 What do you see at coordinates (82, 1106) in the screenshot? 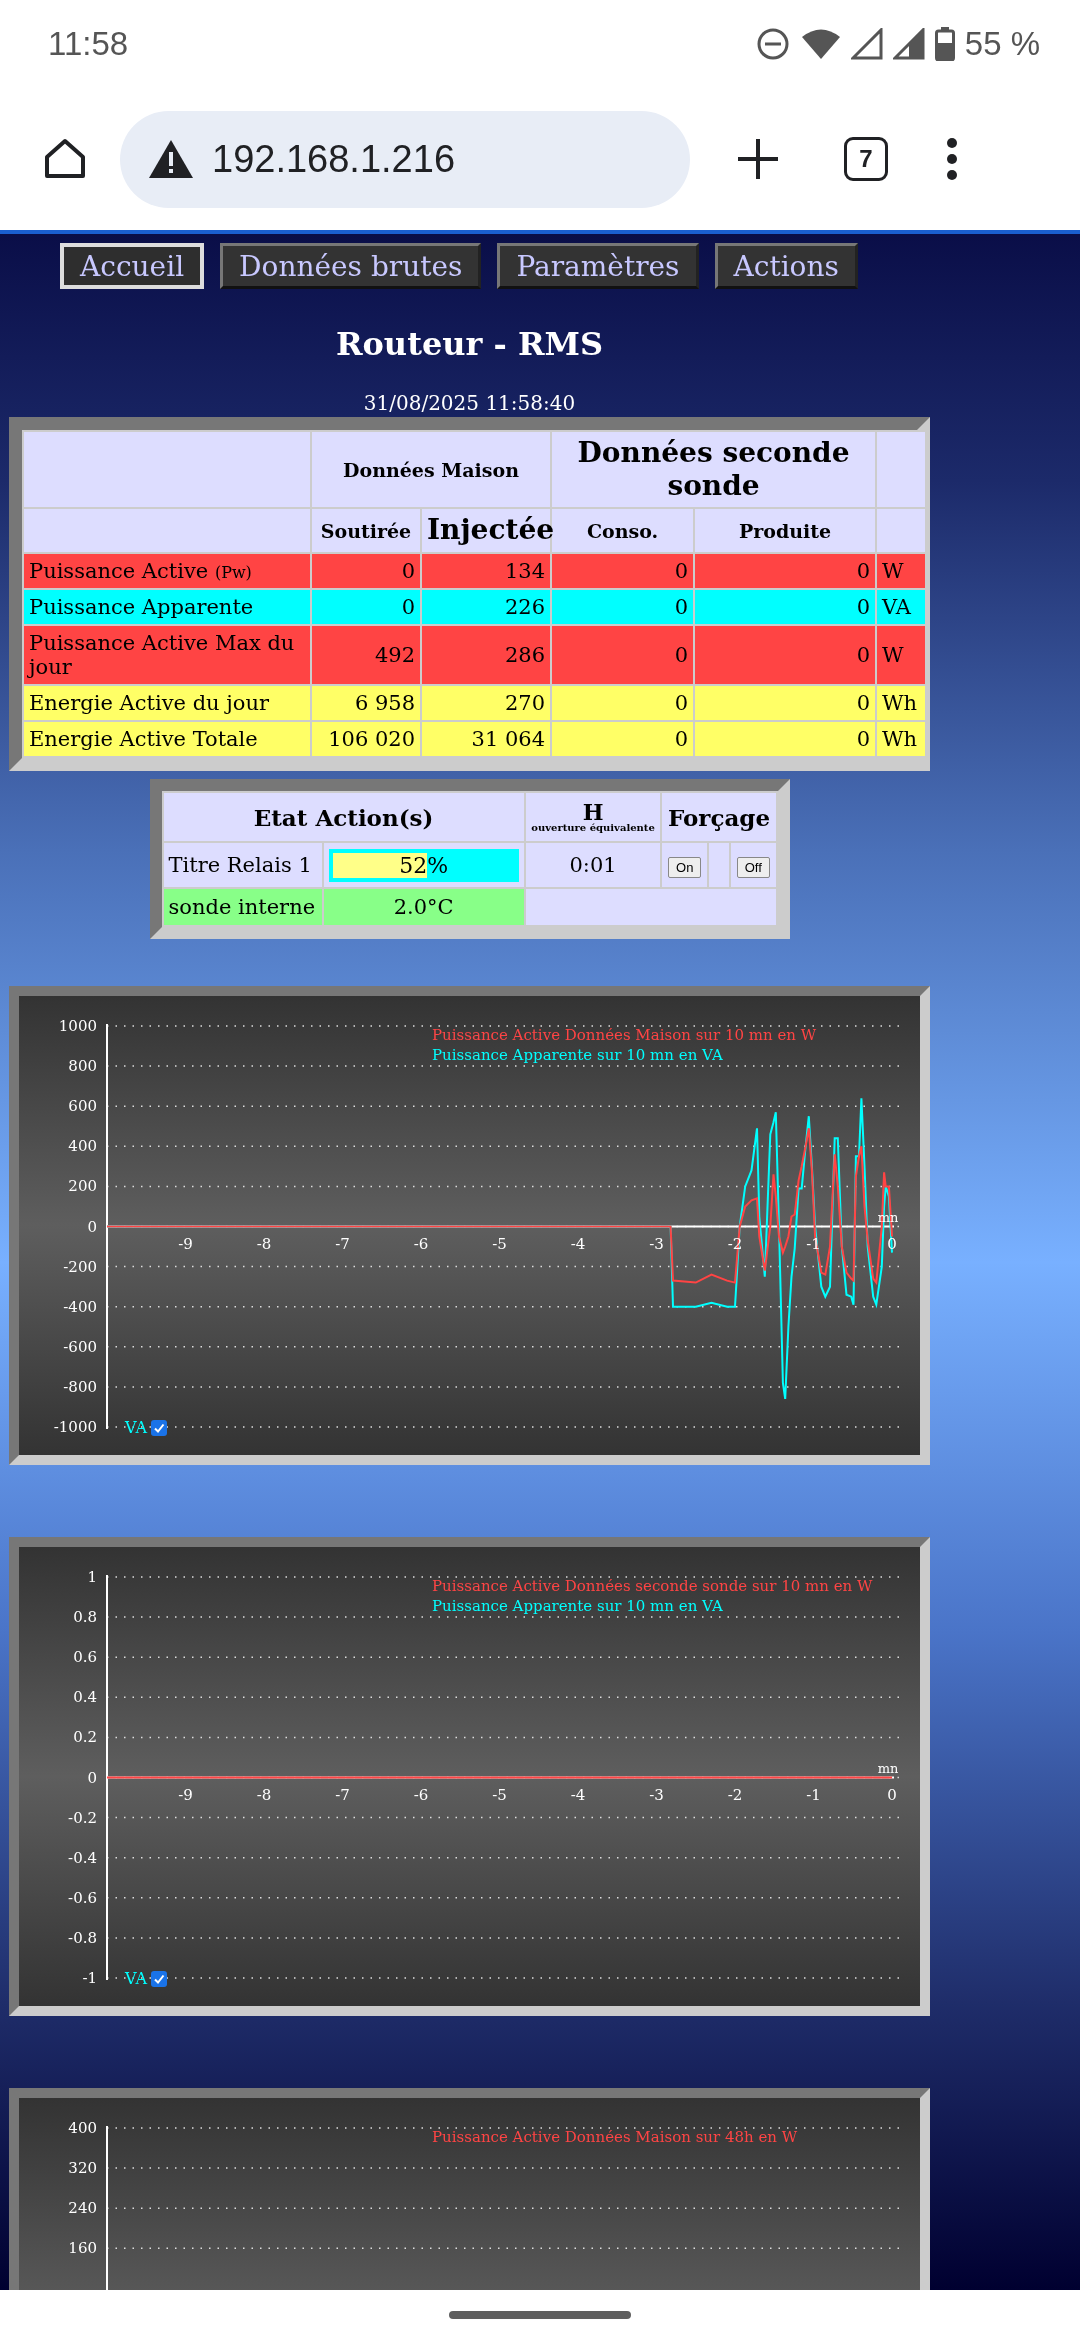
I see `axis-tick-label: 600` at bounding box center [82, 1106].